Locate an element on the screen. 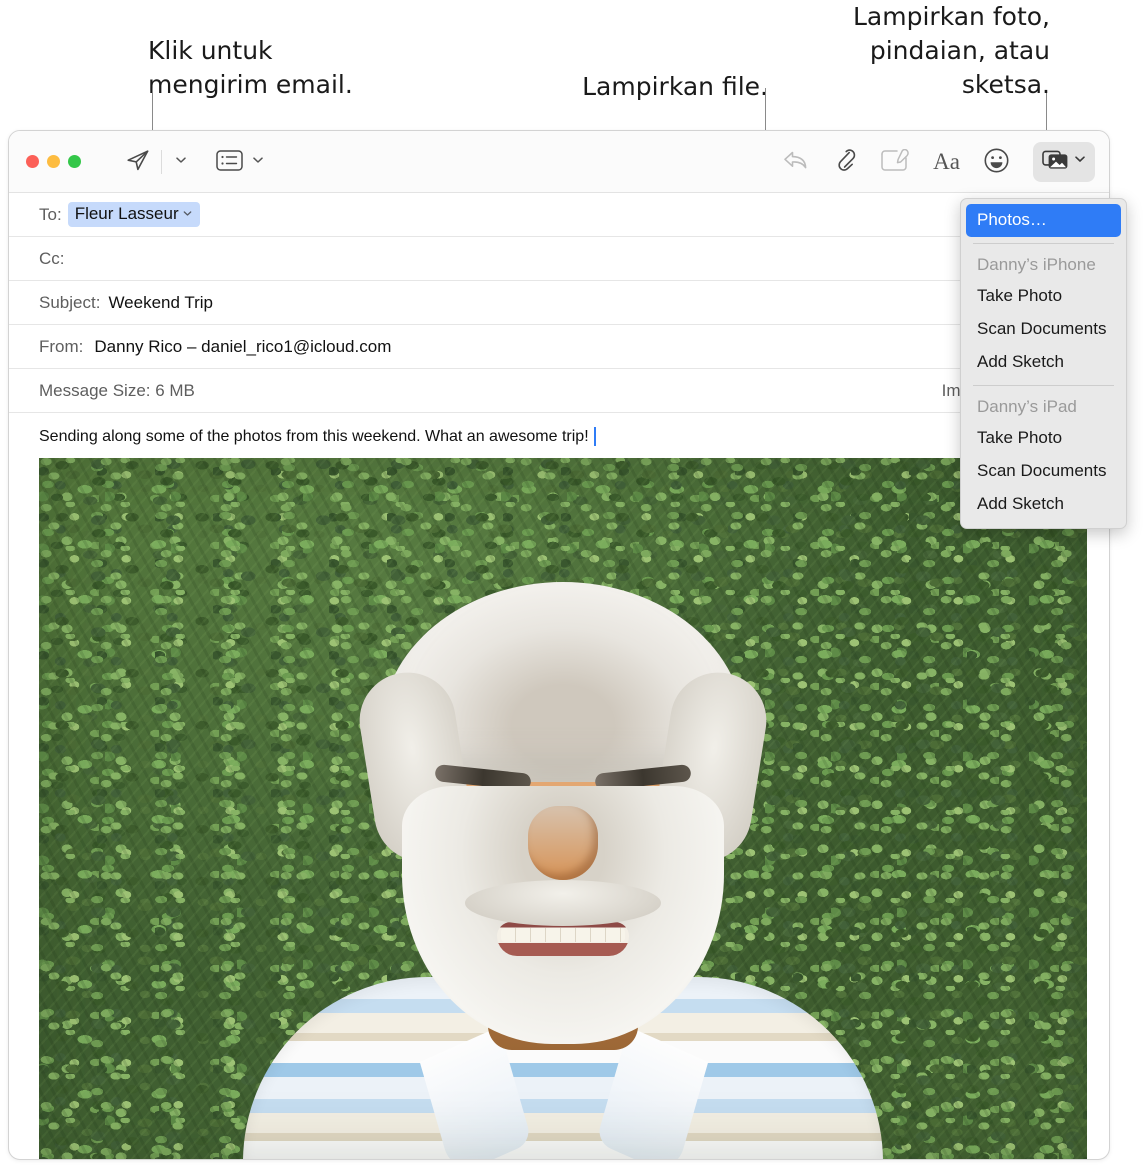 The width and height of the screenshot is (1144, 1168). window-traffic-lights is located at coordinates (53, 161).